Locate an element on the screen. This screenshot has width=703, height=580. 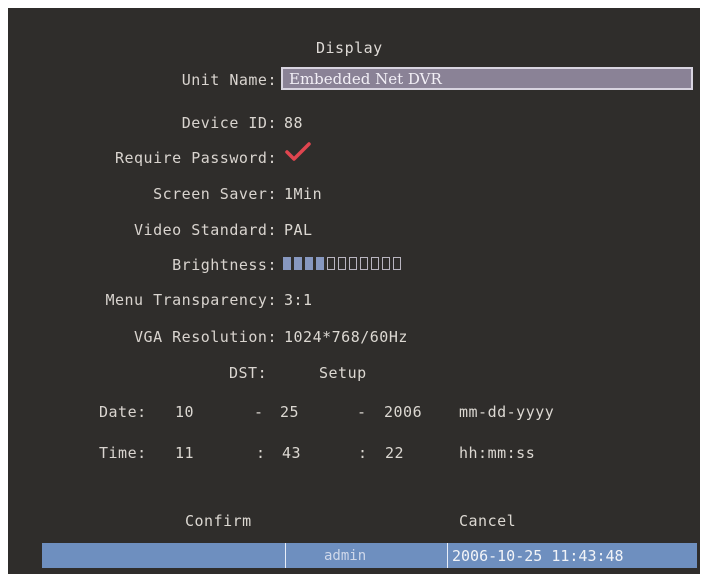
require-password-checkbox is located at coordinates (298, 152).